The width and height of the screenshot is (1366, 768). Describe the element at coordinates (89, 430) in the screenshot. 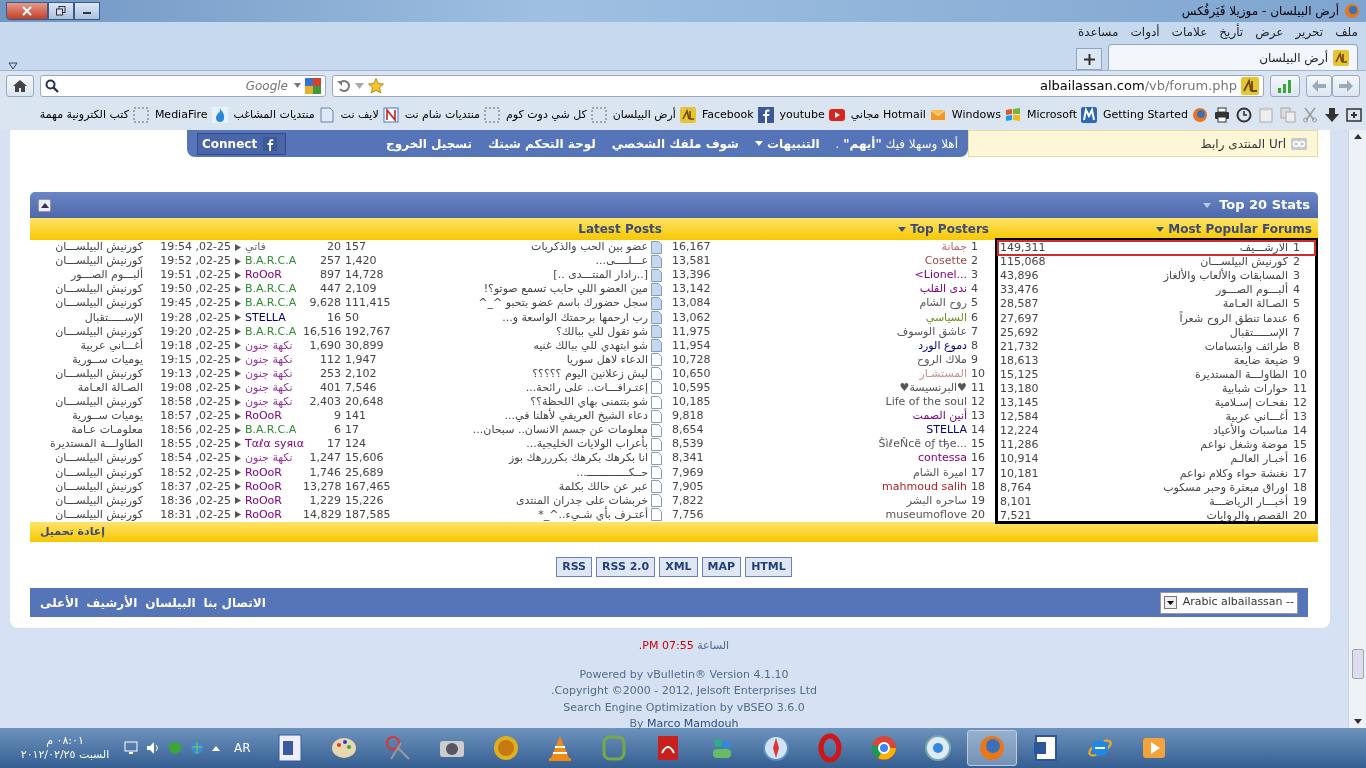

I see `forum-link: معلومـات عـامة` at that location.